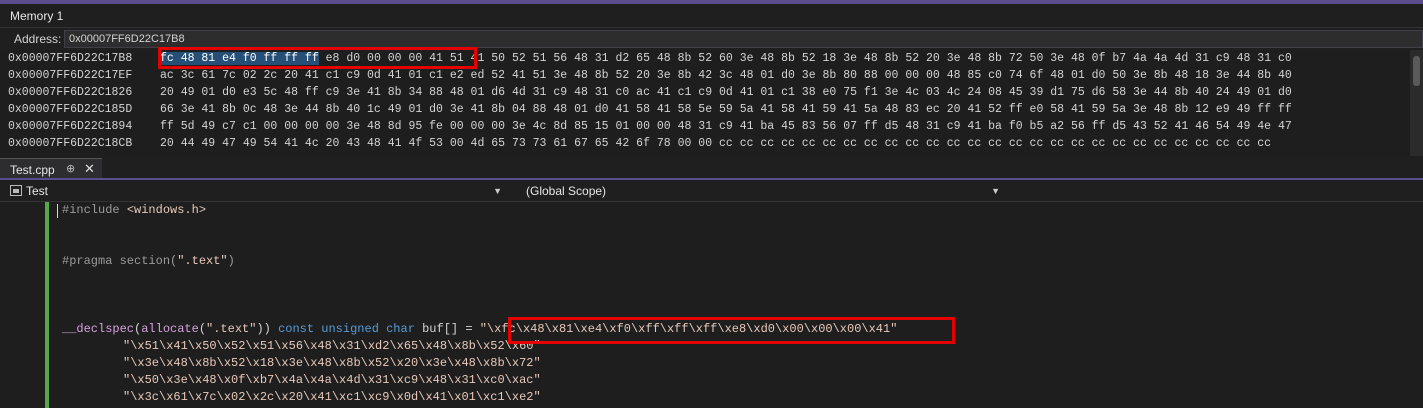 This screenshot has height=408, width=1423. Describe the element at coordinates (37, 191) in the screenshot. I see `project-dropdown-label: Test` at that location.